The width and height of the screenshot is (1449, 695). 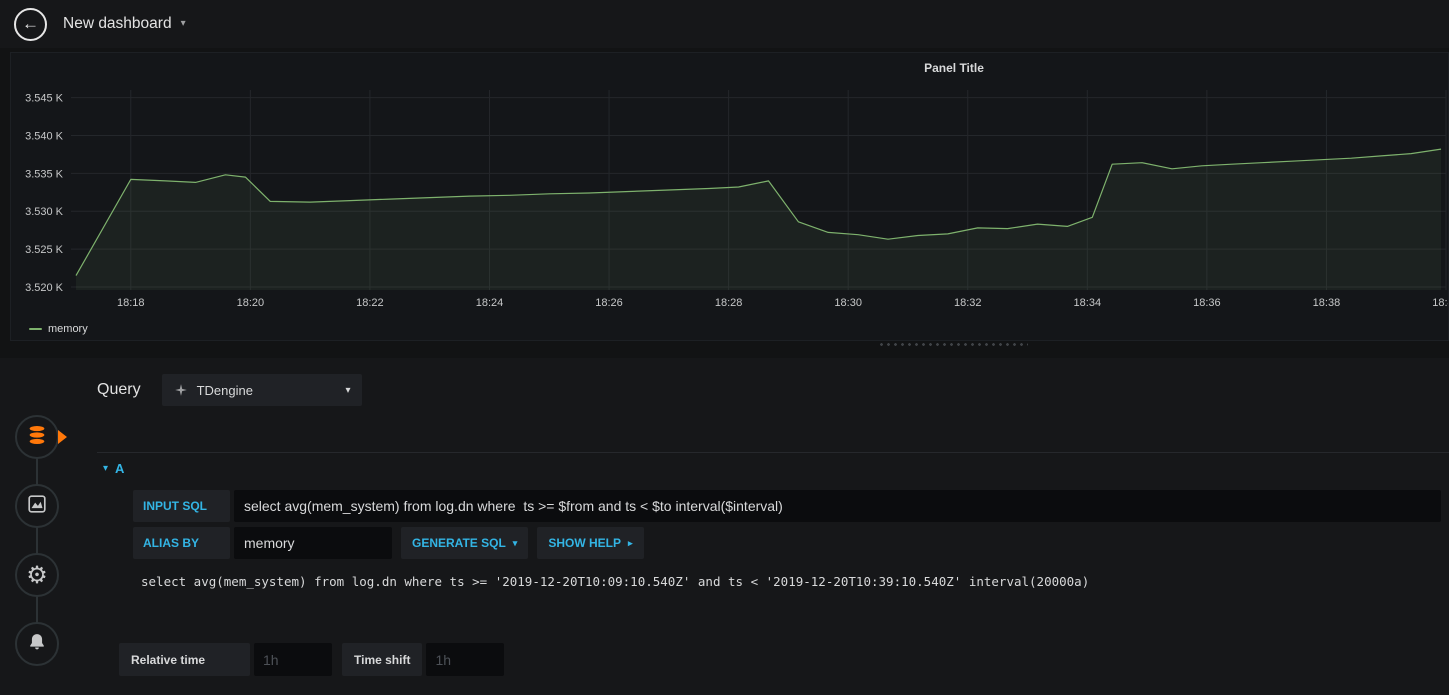 I want to click on tab-general: ⚙, so click(x=37, y=575).